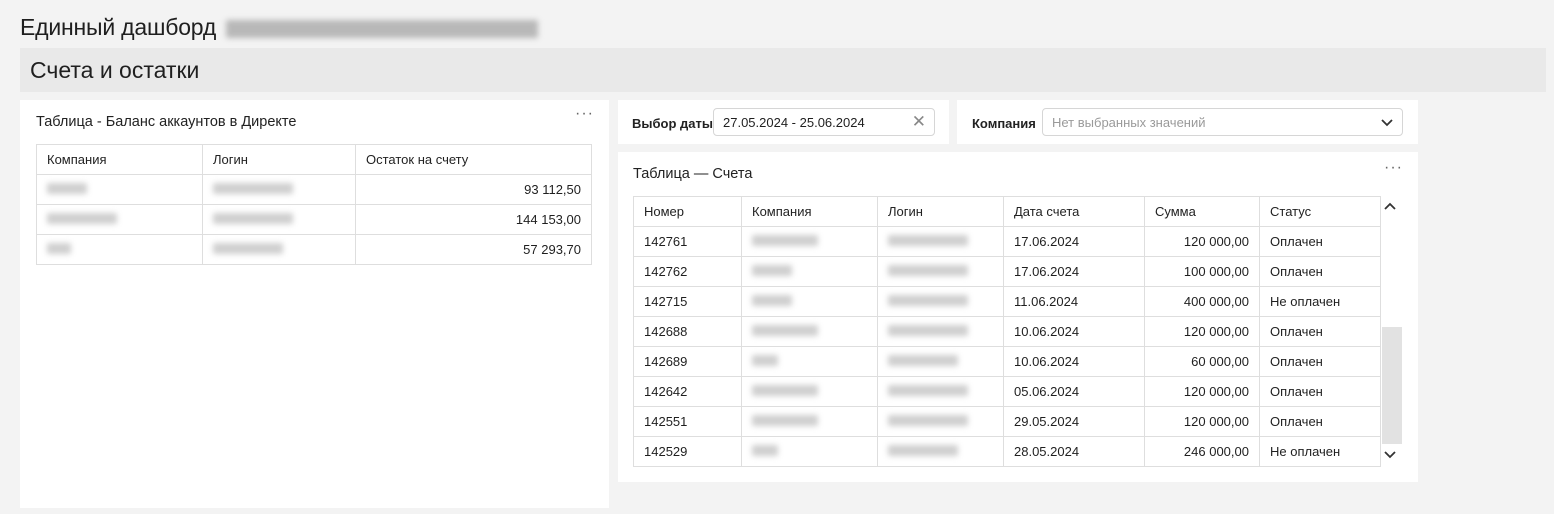  What do you see at coordinates (382, 28) in the screenshot?
I see `redacted-domain` at bounding box center [382, 28].